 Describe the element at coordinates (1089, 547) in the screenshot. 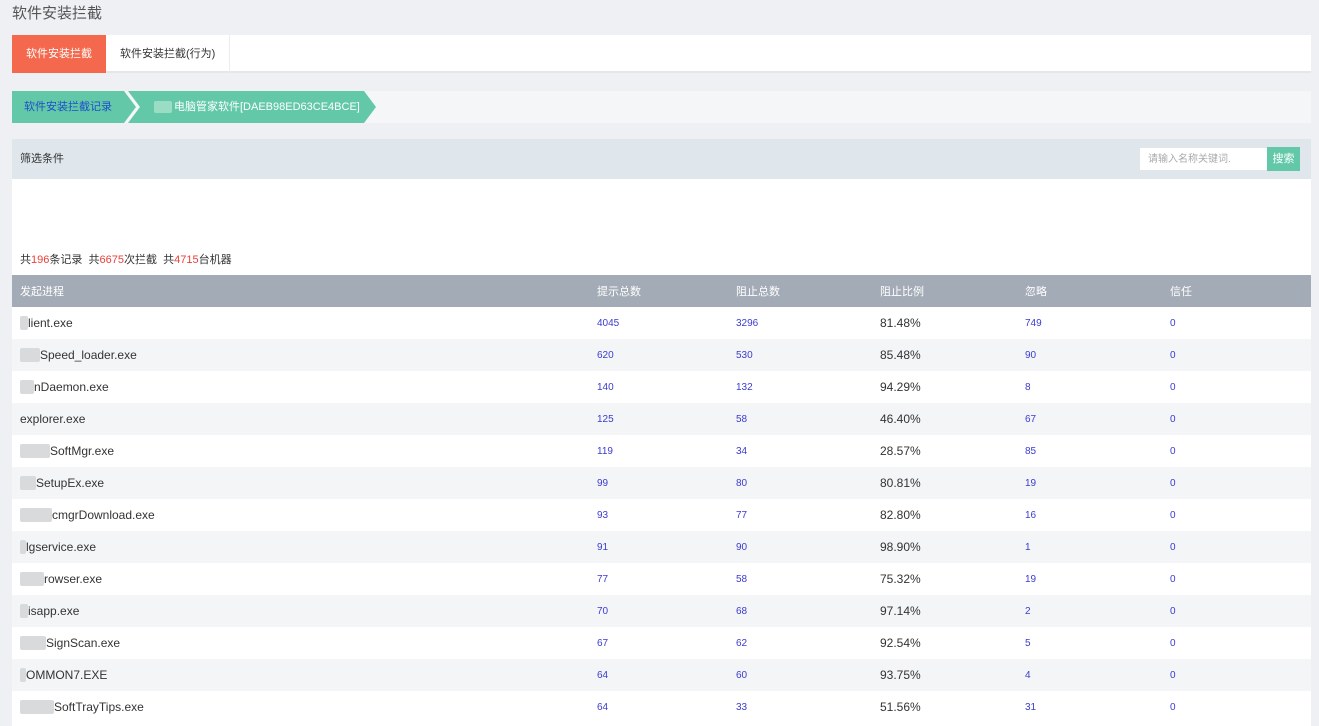

I see `ignored-count-link: 1` at that location.